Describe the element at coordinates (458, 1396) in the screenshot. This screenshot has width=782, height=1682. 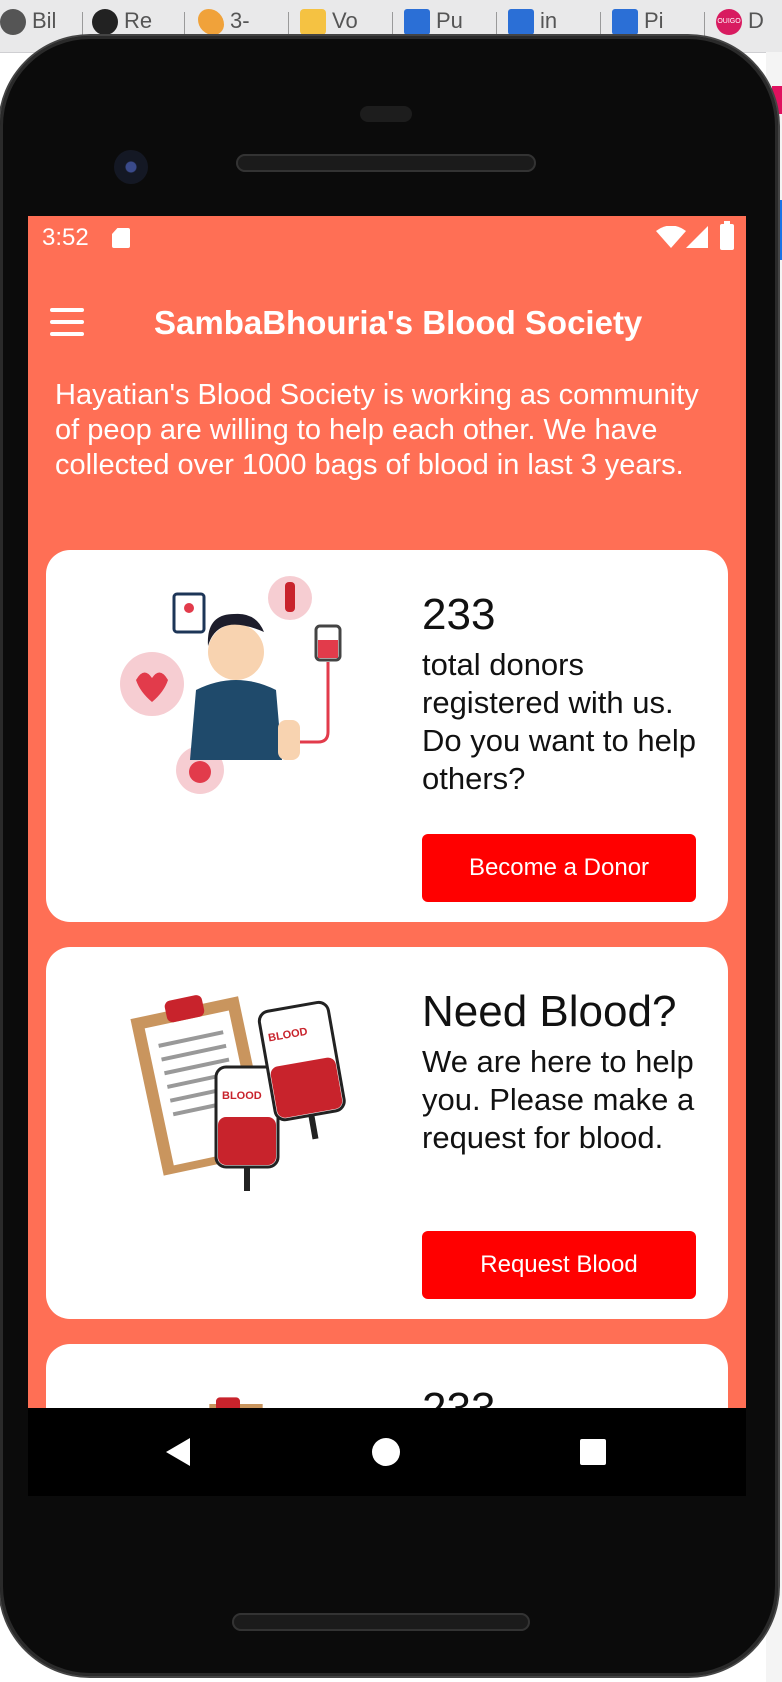
I see `third-card-number: 233` at that location.